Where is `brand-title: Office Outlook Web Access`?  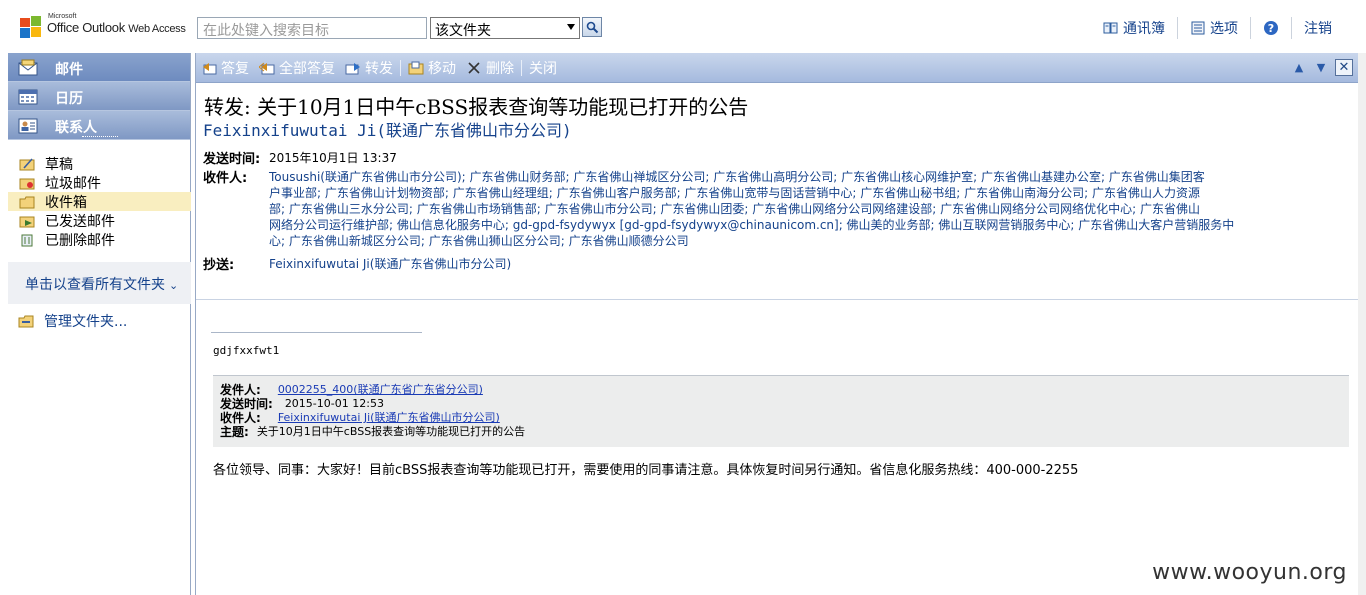
brand-title: Office Outlook Web Access is located at coordinates (116, 27).